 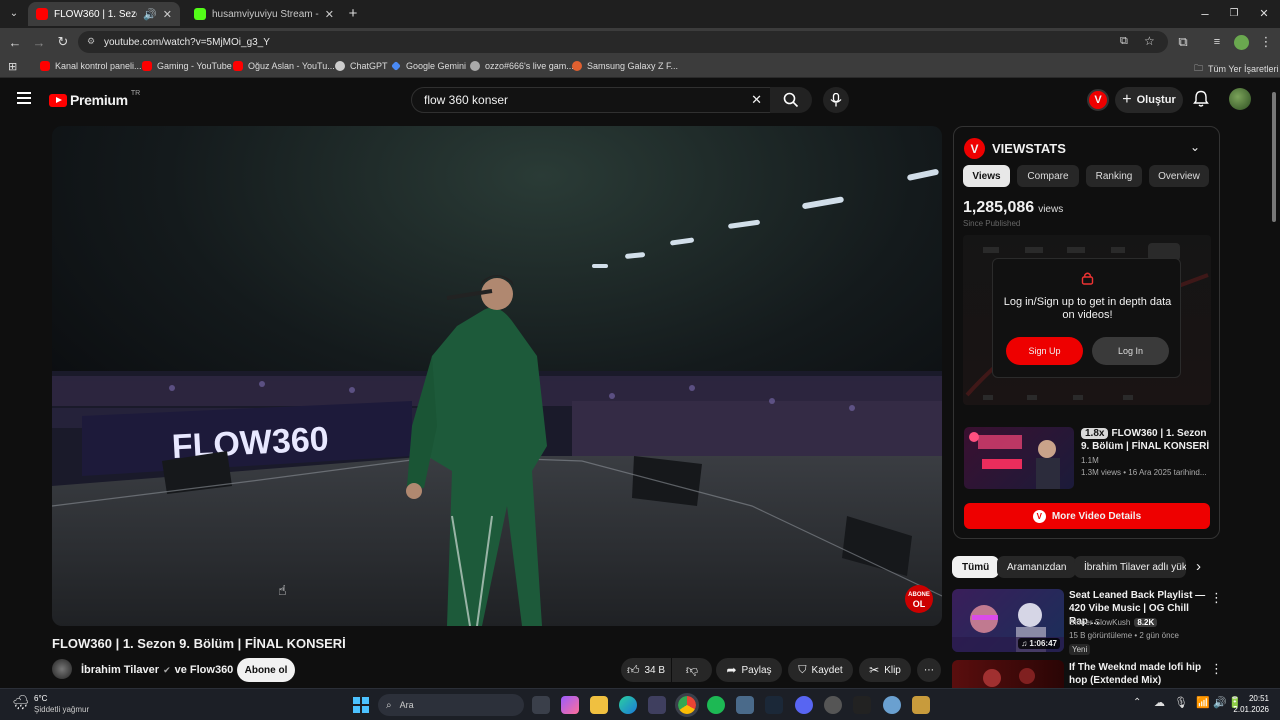 I want to click on bookmark-item: Google Gemini, so click(x=428, y=66).